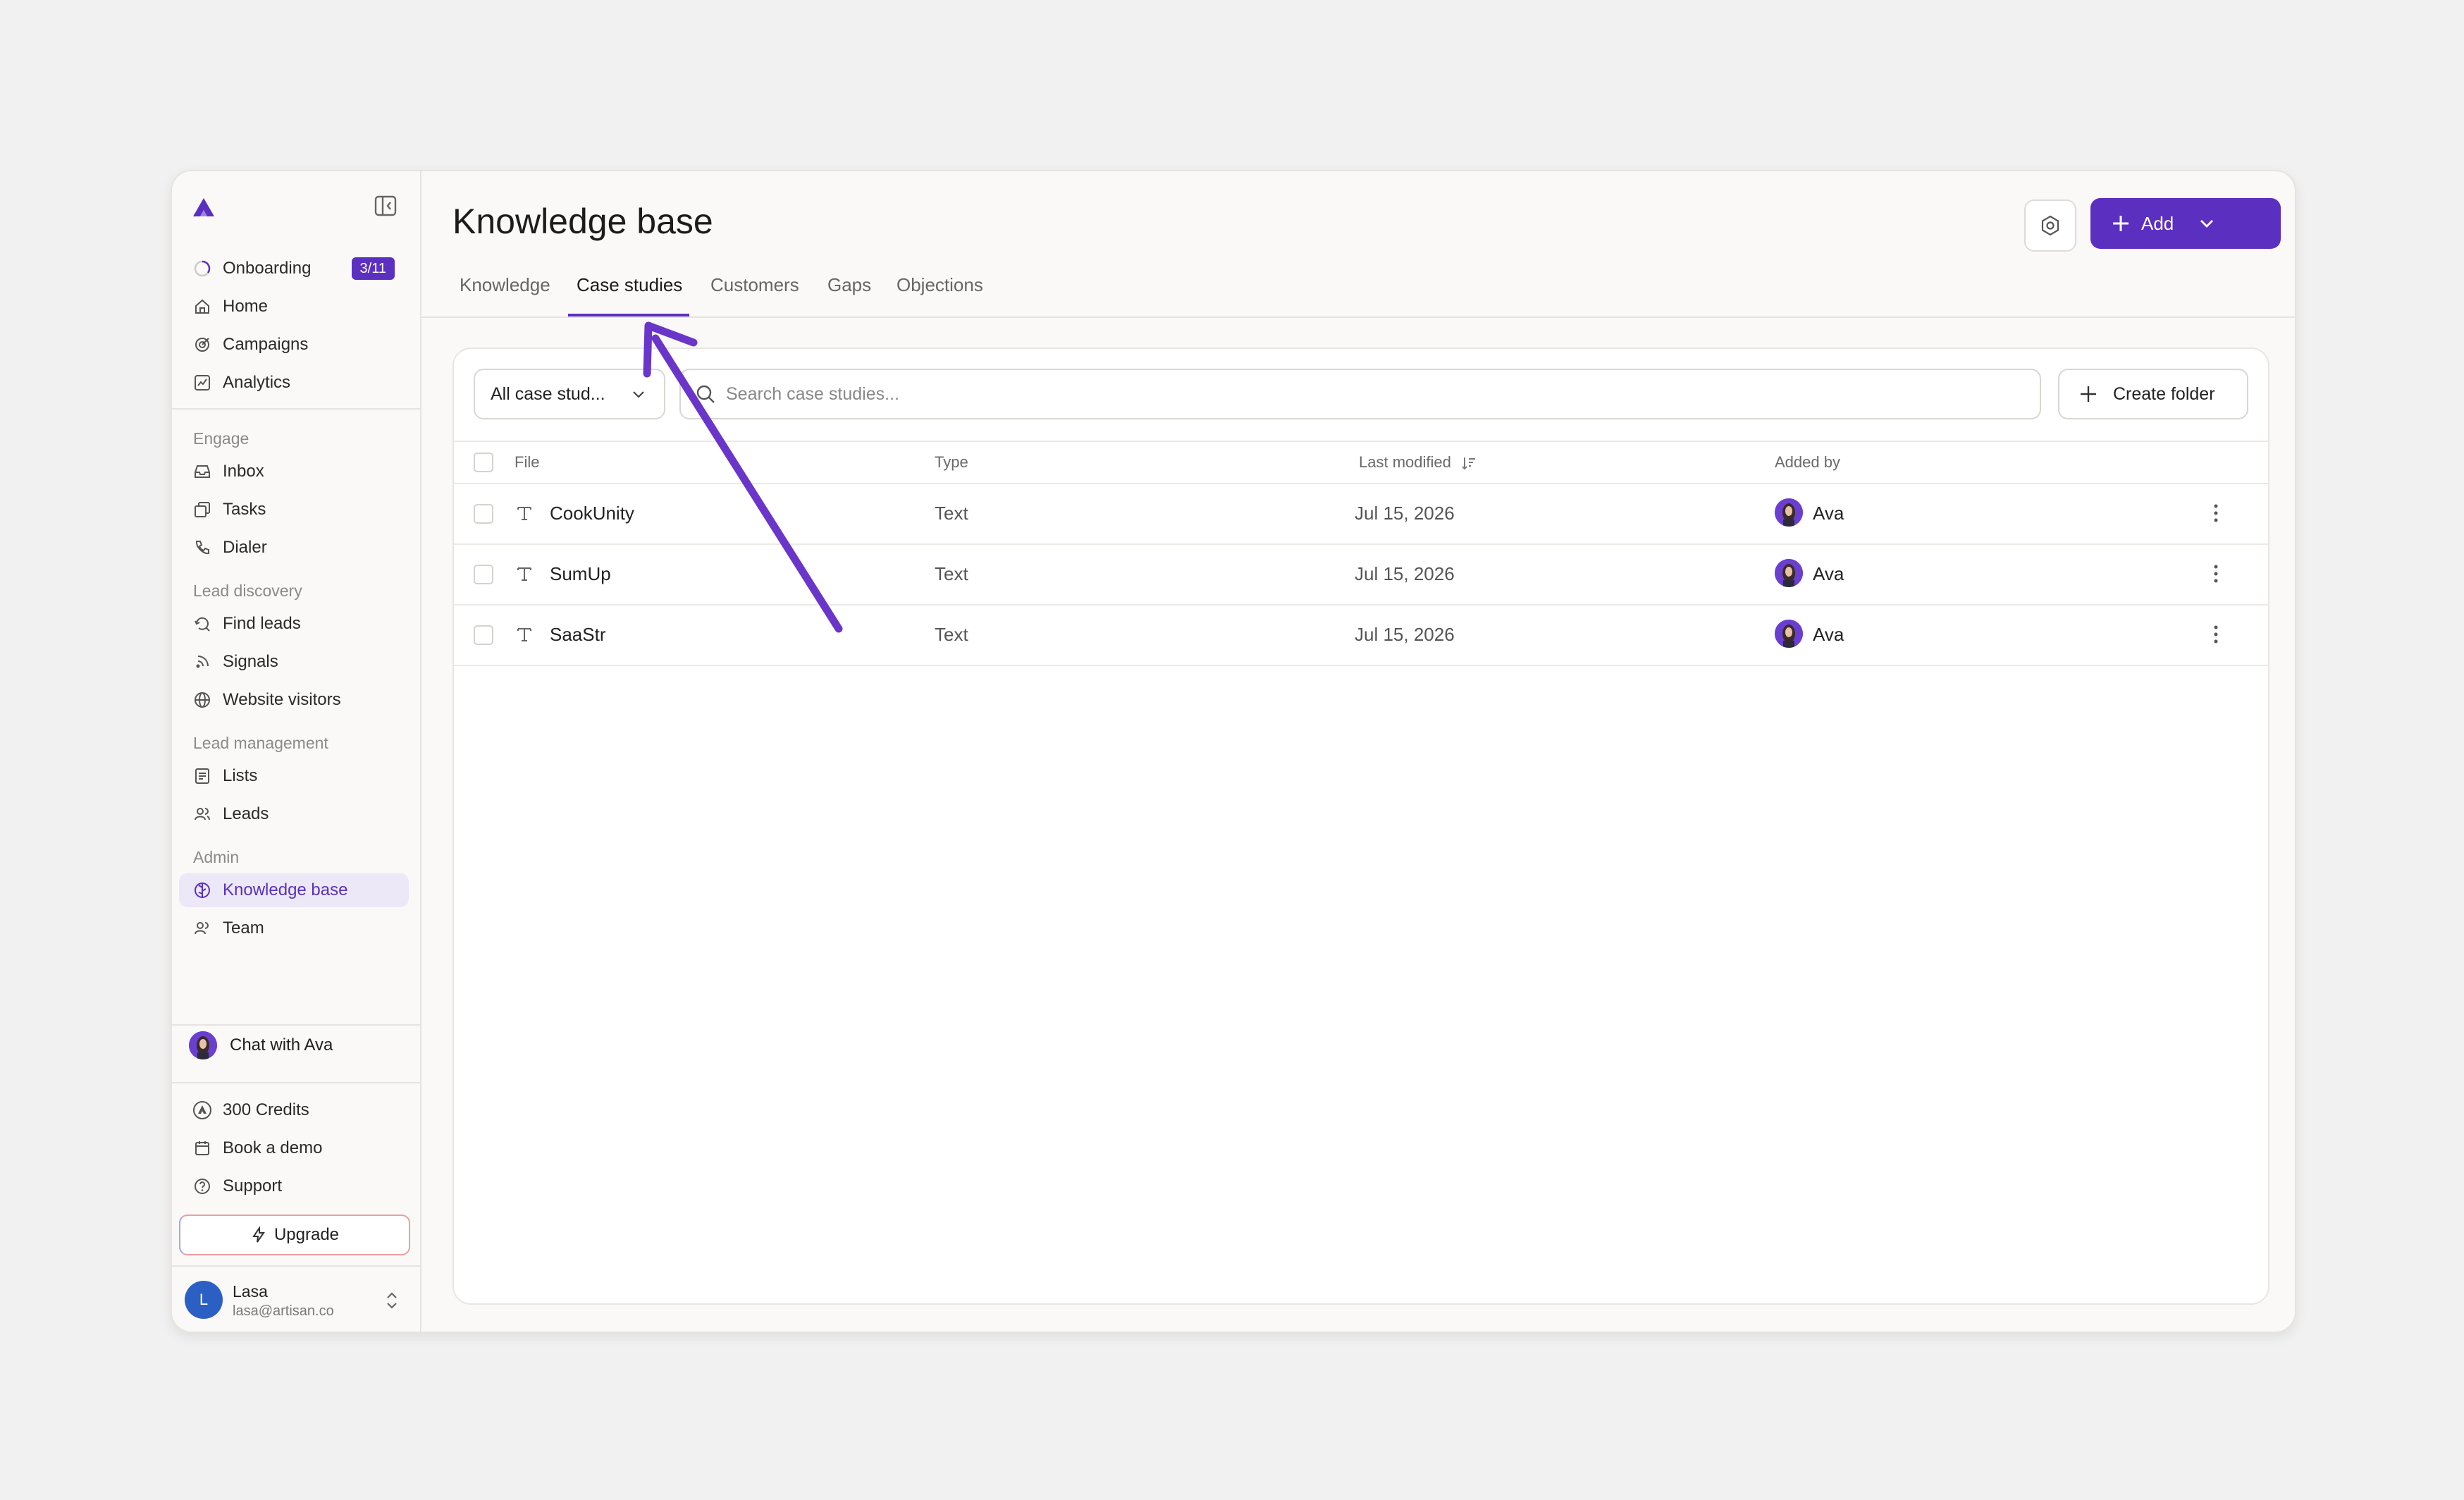  I want to click on sidebar-item-home: Home, so click(294, 307).